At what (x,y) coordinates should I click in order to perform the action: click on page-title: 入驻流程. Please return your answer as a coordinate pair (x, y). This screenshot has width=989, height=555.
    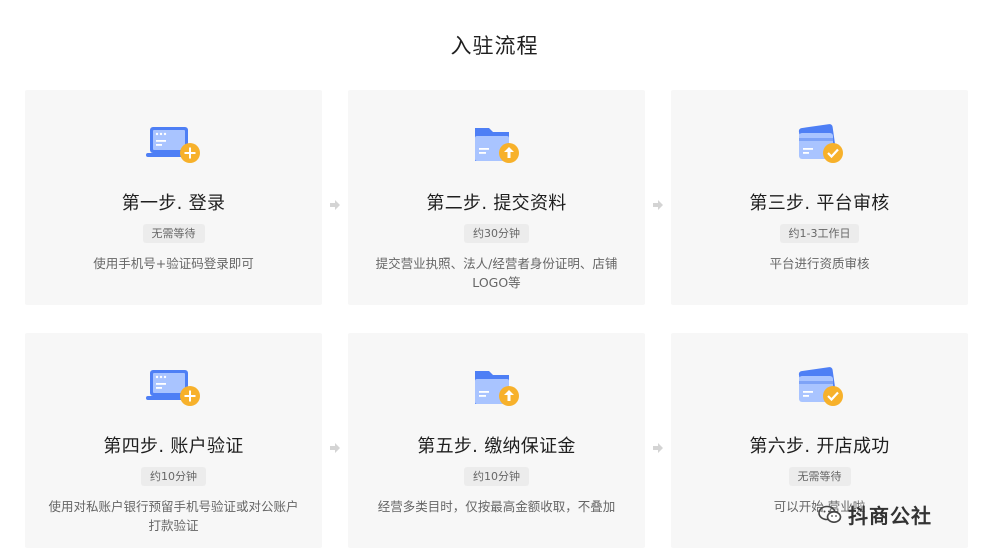
    Looking at the image, I should click on (494, 46).